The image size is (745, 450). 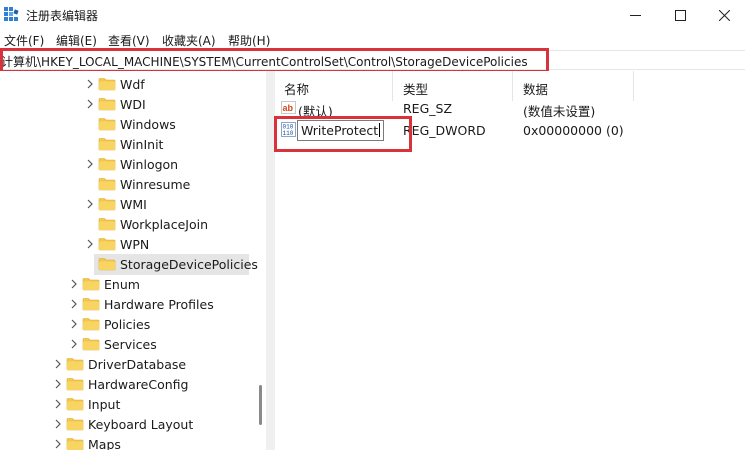 What do you see at coordinates (104, 284) in the screenshot?
I see `tree-item: Enum` at bounding box center [104, 284].